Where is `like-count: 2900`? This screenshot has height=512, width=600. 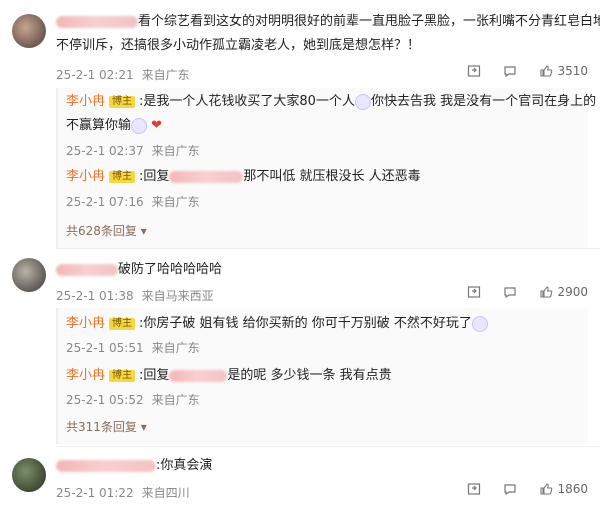
like-count: 2900 is located at coordinates (572, 292).